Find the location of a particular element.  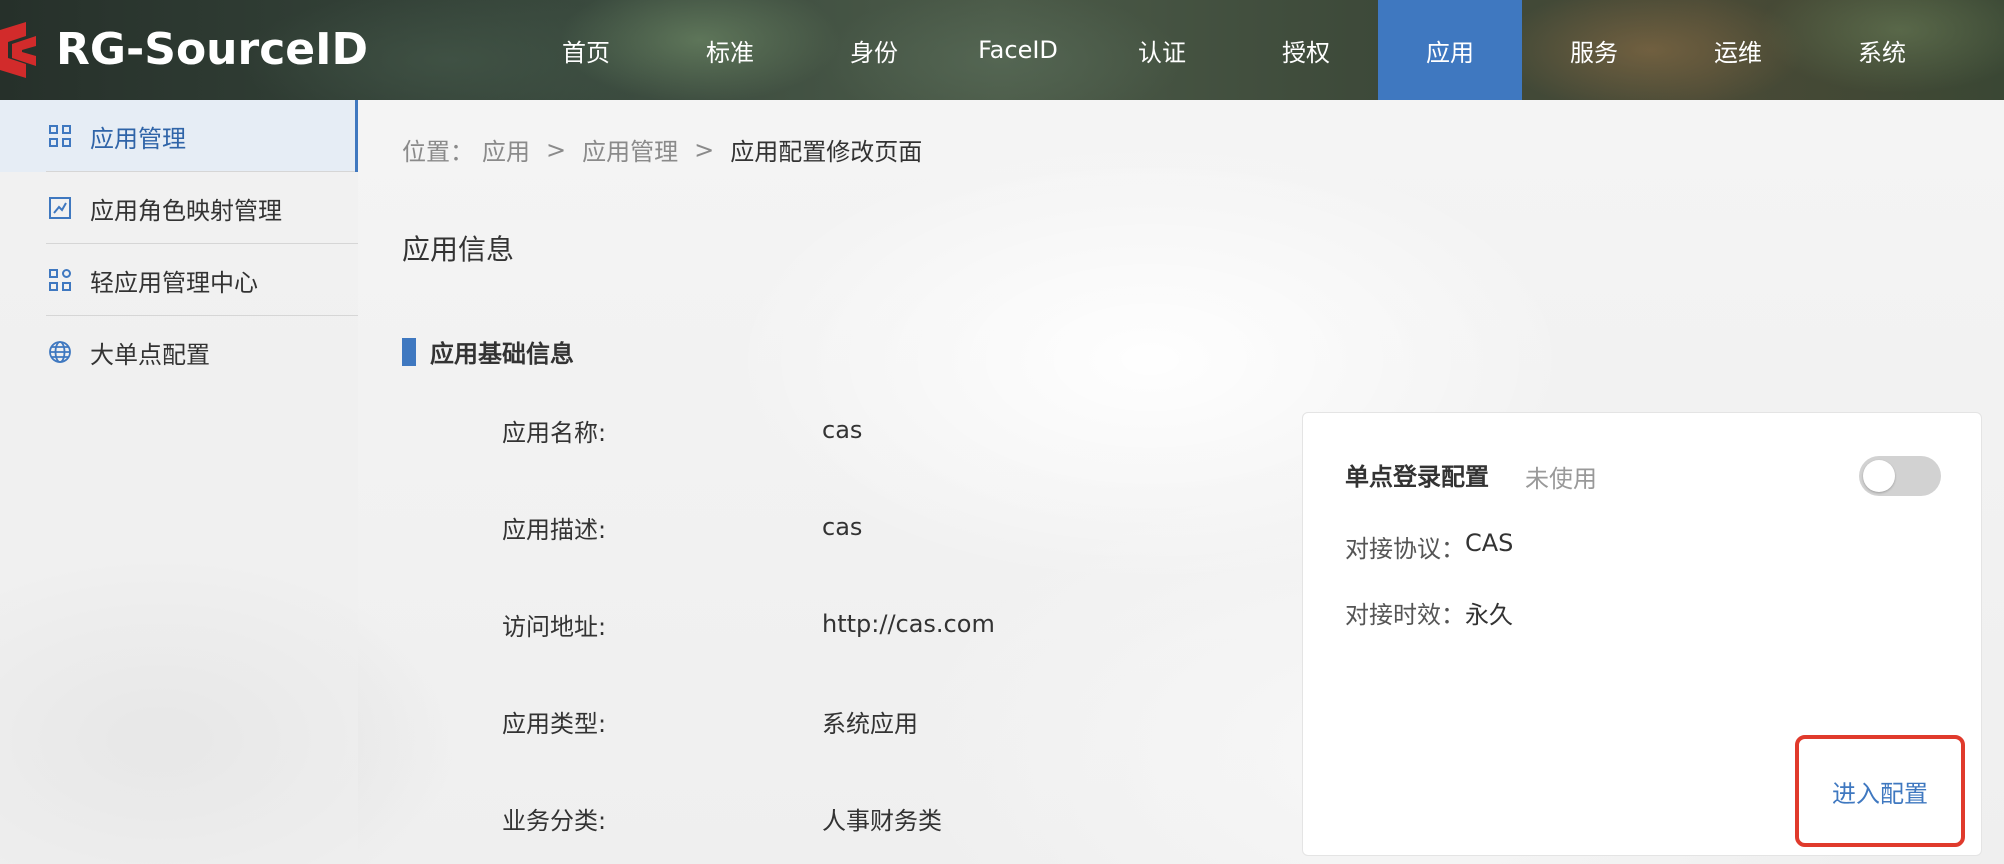

field-label: 业务分类: is located at coordinates (554, 820).